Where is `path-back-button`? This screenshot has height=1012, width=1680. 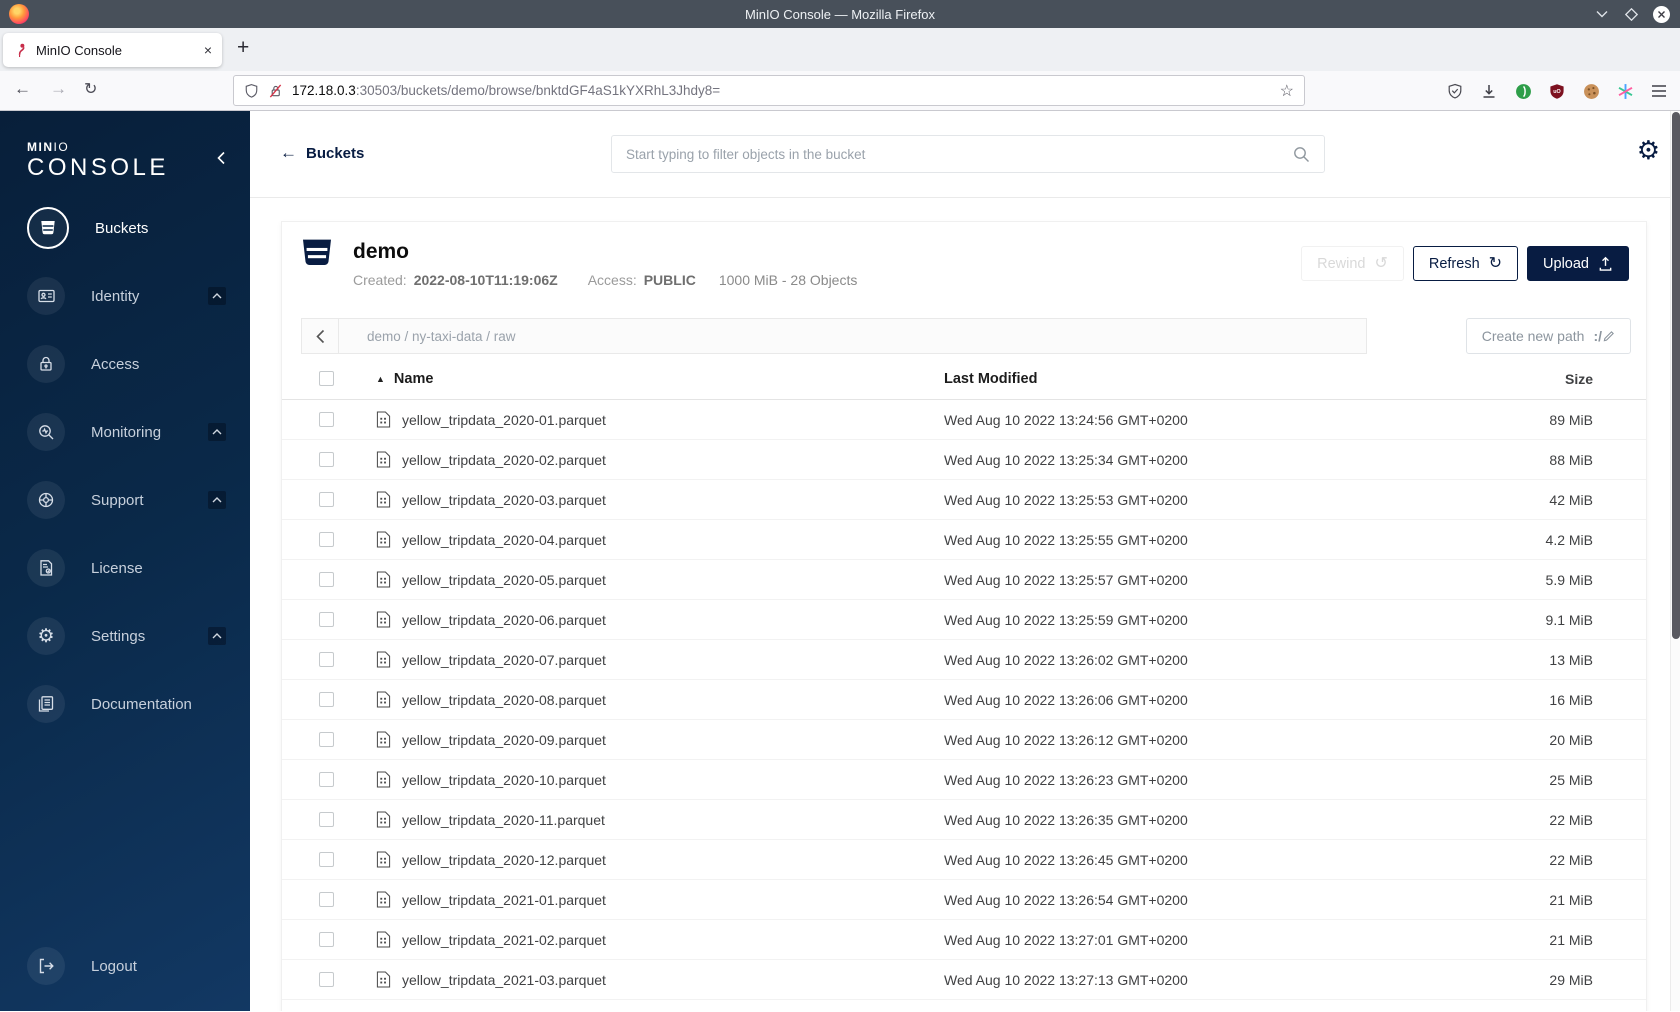 path-back-button is located at coordinates (320, 336).